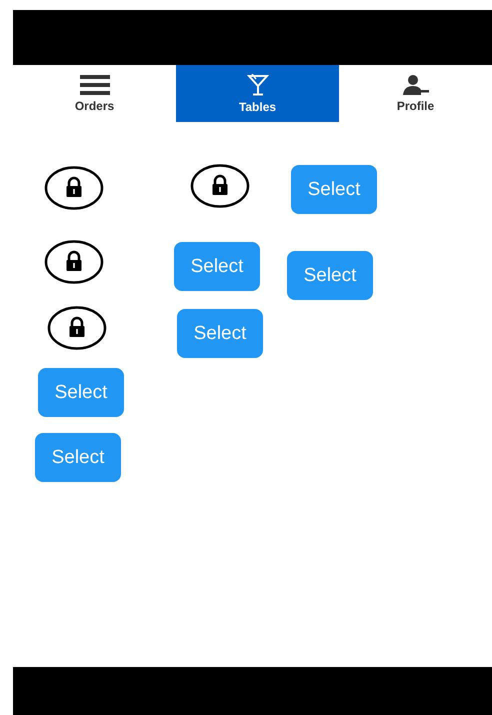 Image resolution: width=492 pixels, height=715 pixels. I want to click on tab: Tables, so click(257, 93).